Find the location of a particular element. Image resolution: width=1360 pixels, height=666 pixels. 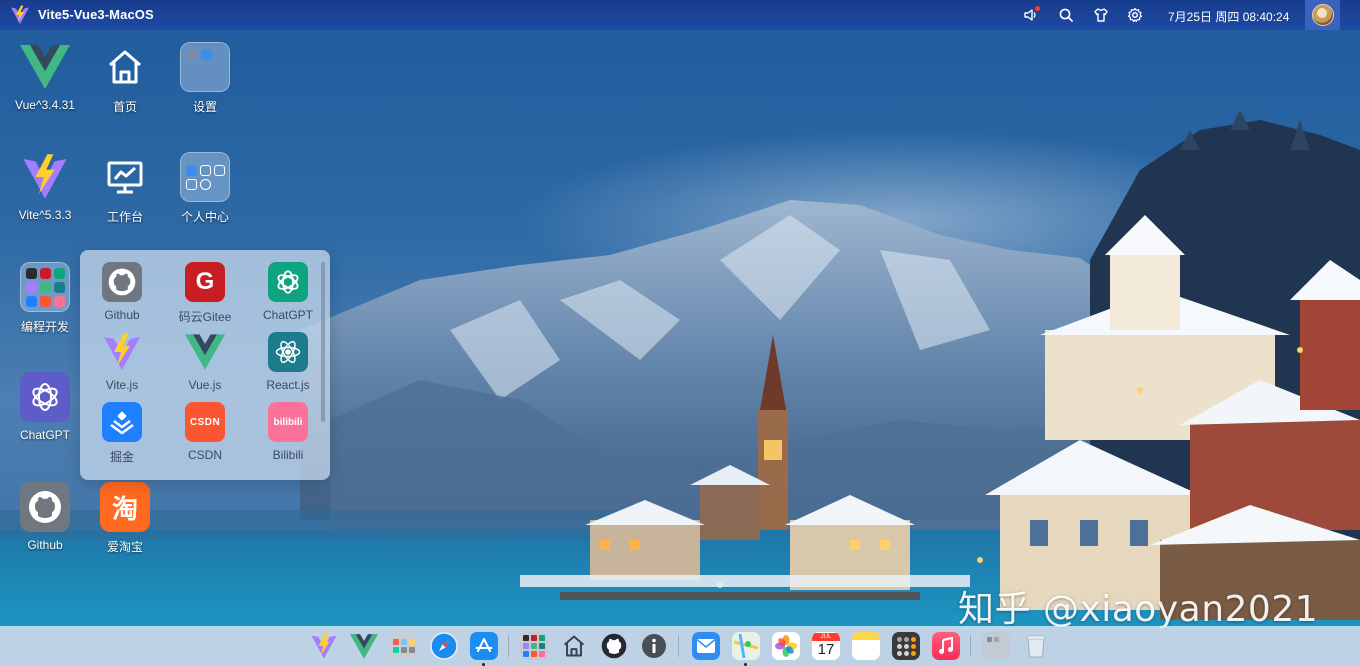

folder-app-label: CSDN is located at coordinates (204, 455).